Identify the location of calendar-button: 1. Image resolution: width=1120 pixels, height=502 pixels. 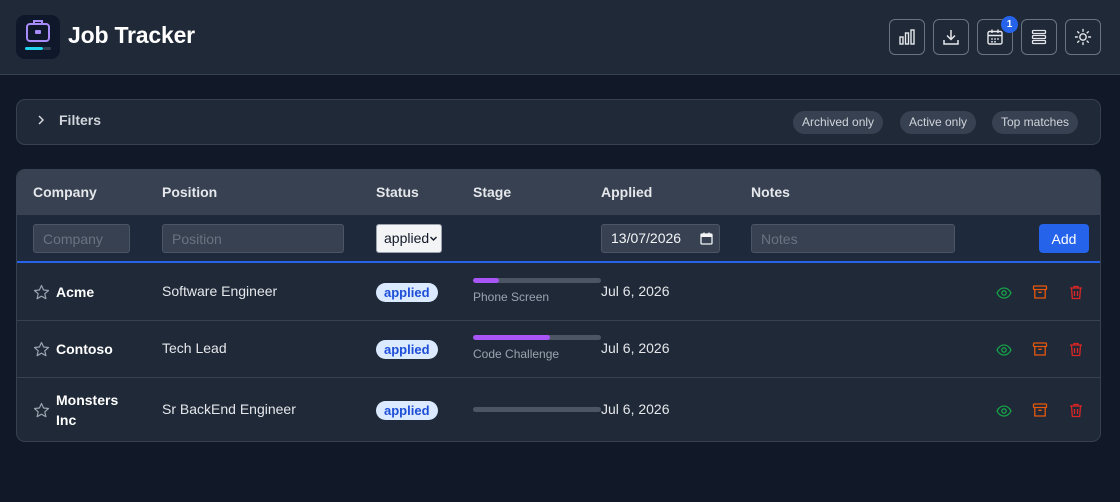
(997, 35).